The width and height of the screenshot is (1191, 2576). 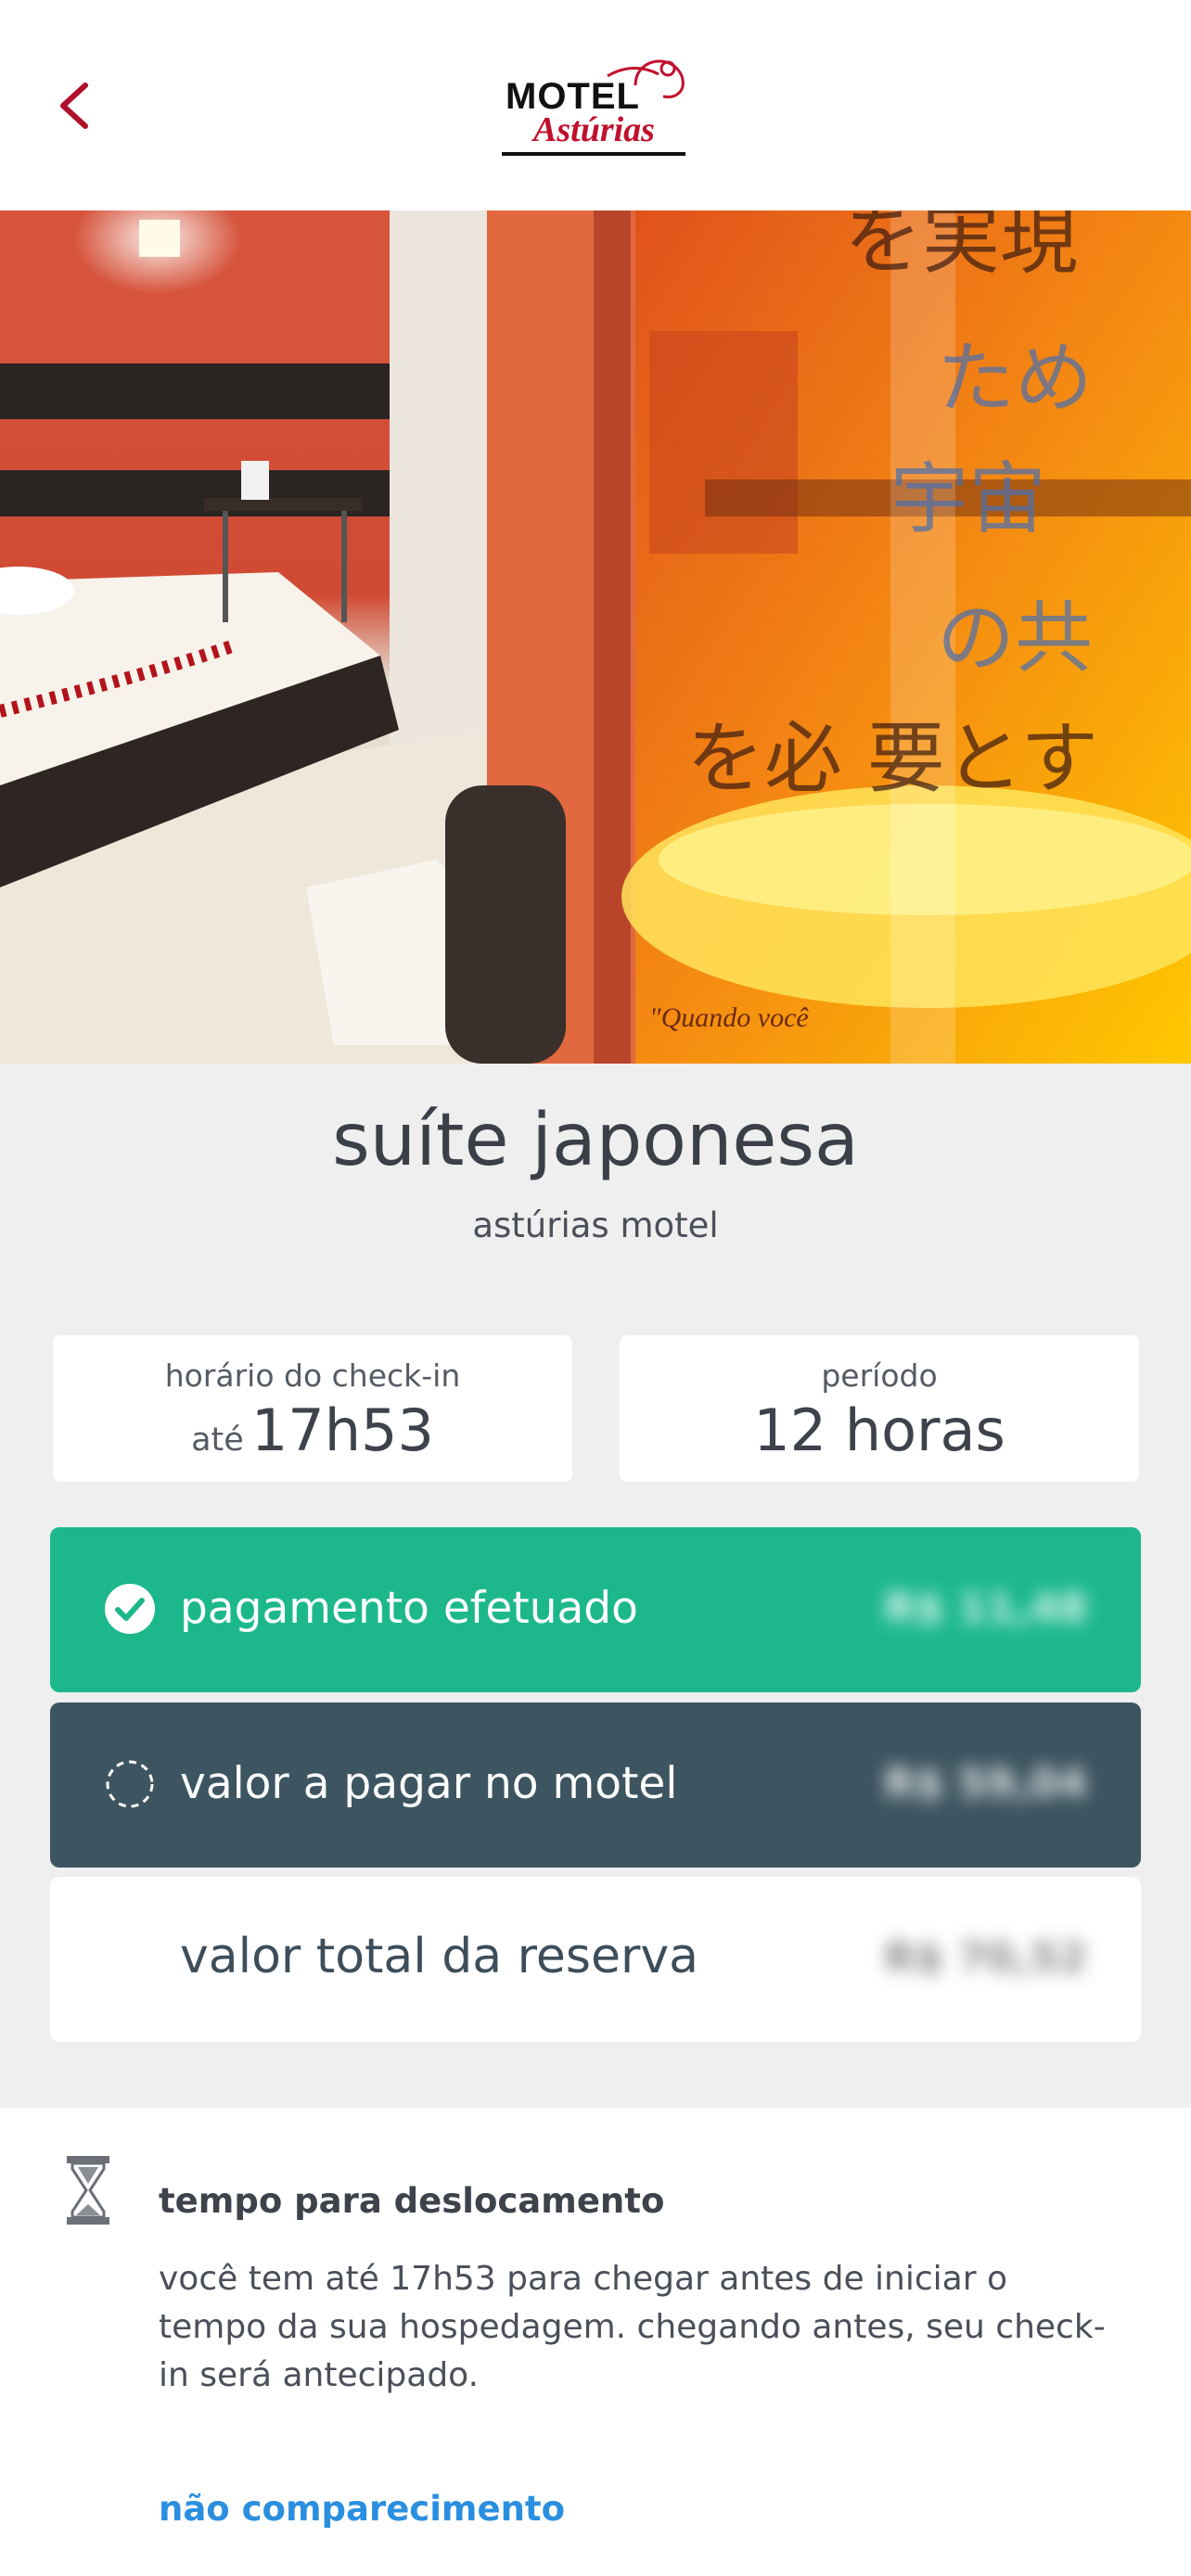 What do you see at coordinates (729, 1017) in the screenshot?
I see `svg-text: "Quando você` at bounding box center [729, 1017].